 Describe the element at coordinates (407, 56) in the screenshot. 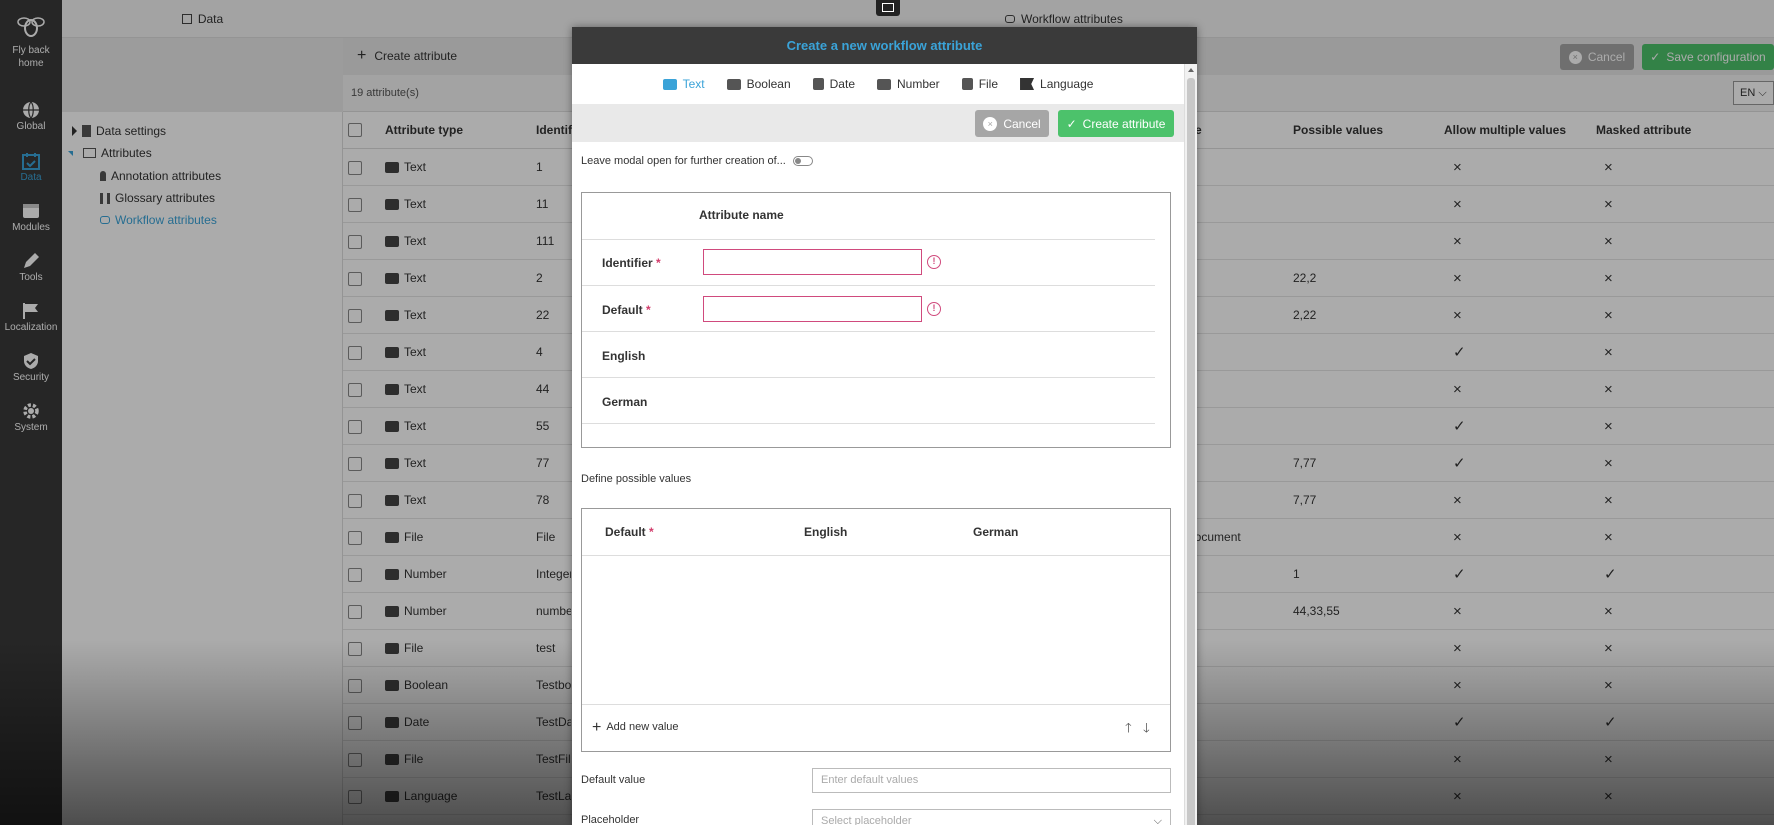

I see `create-attribute-button: + Create attribute` at that location.